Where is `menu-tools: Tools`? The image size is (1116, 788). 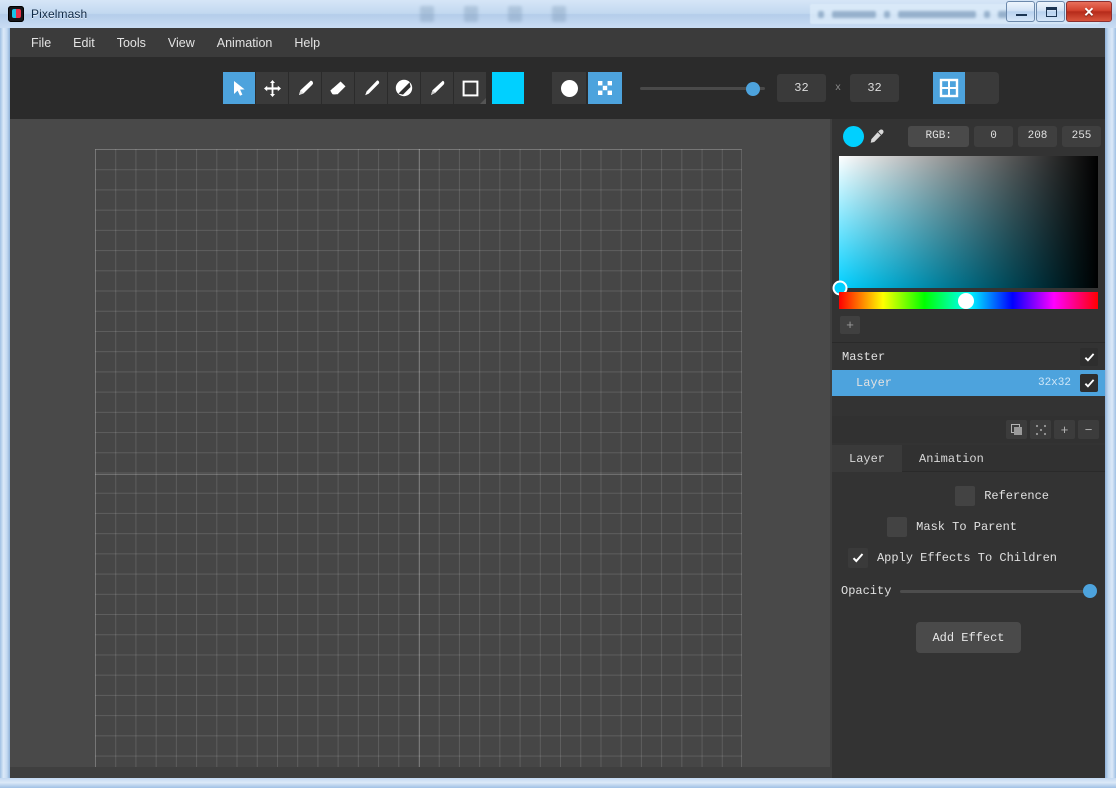
menu-tools: Tools is located at coordinates (131, 43).